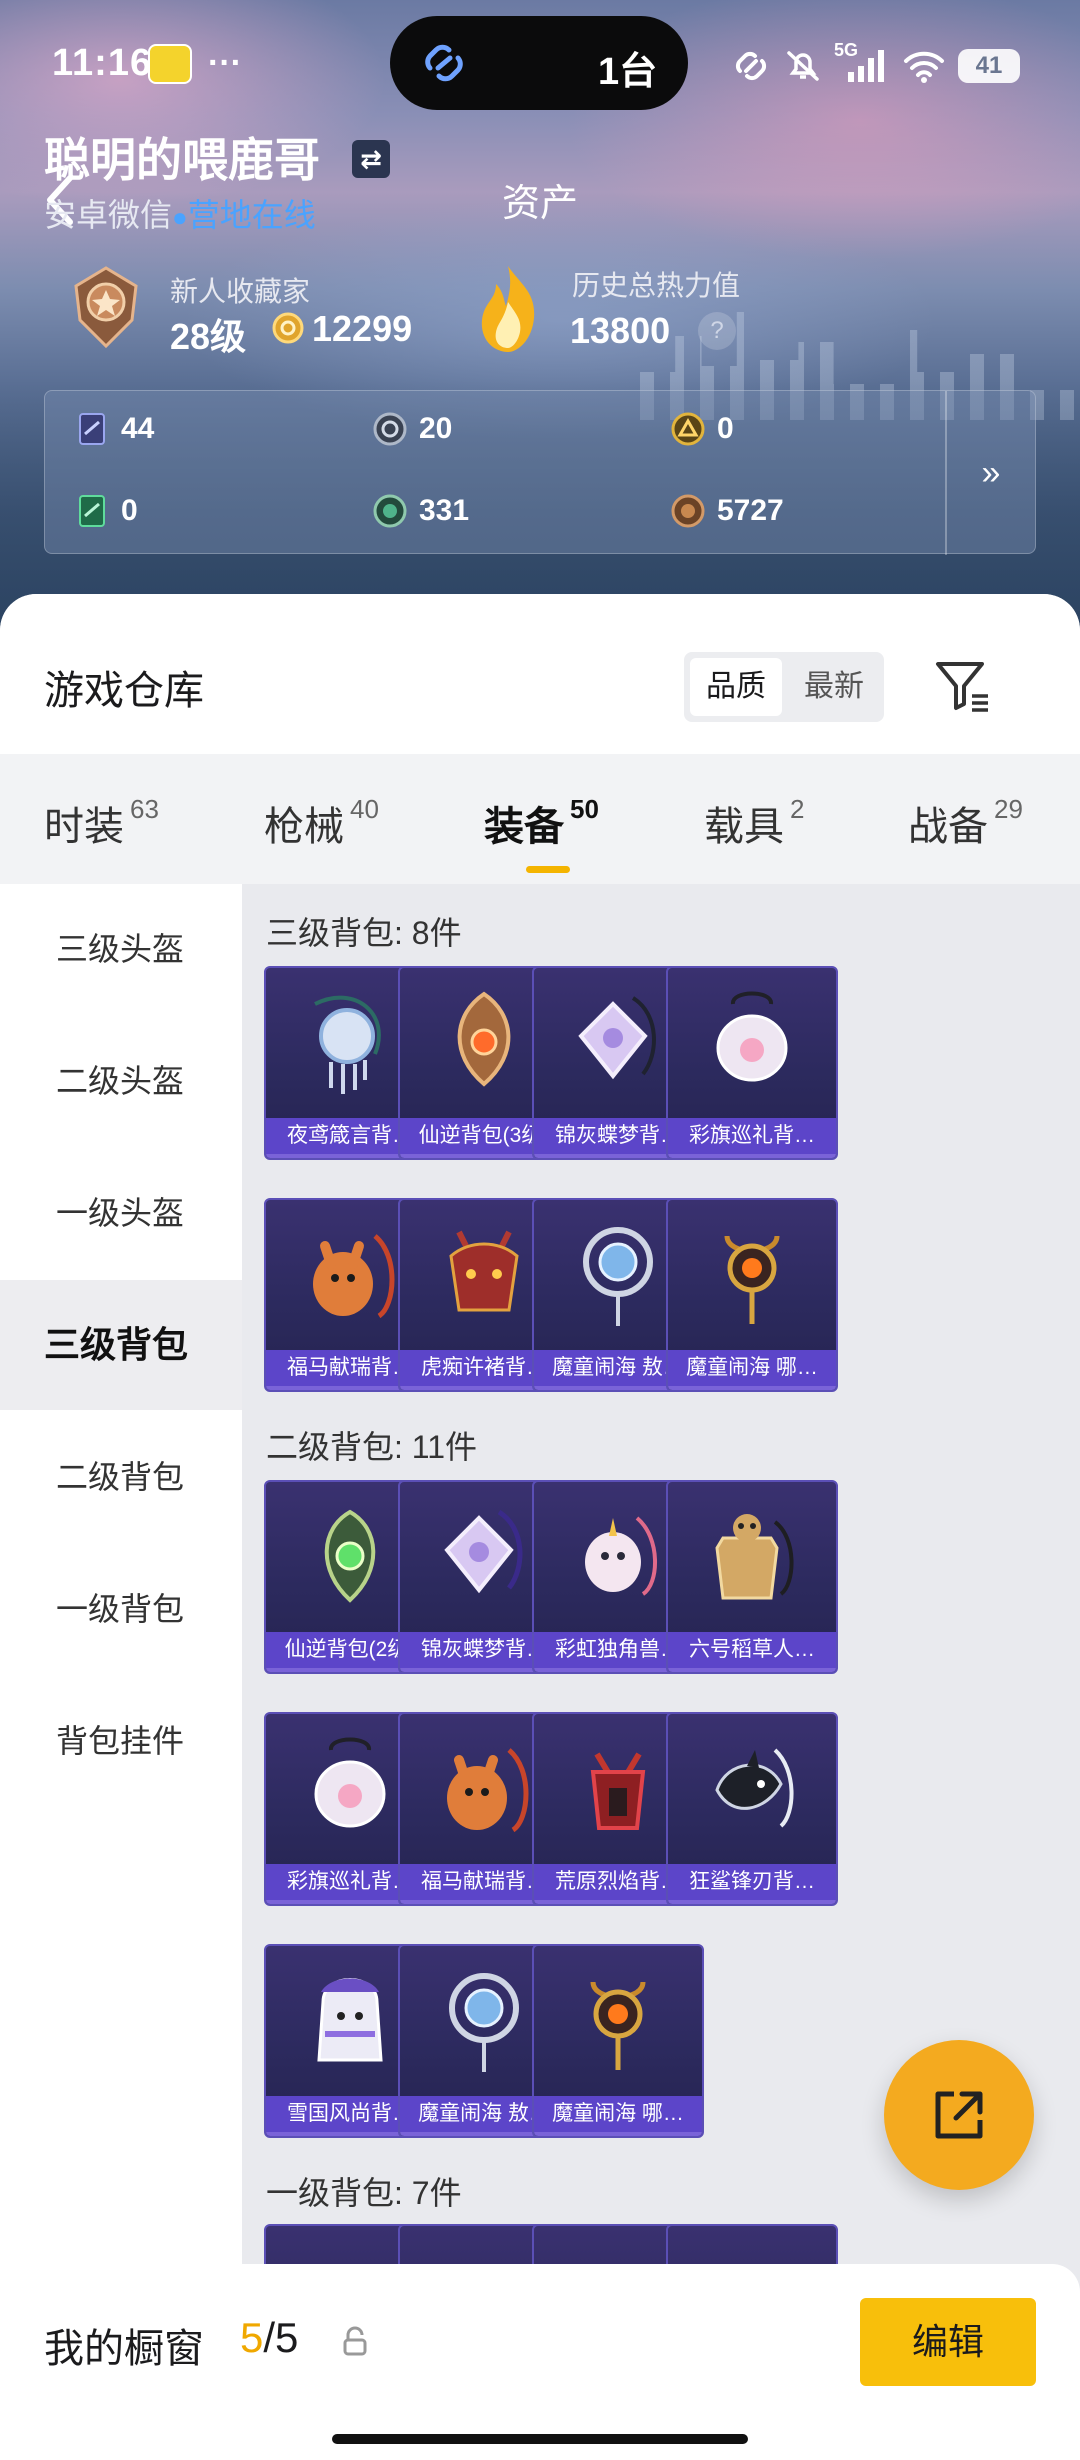 The width and height of the screenshot is (1080, 2460). I want to click on sidebar-item-backpack-charm: 背包挂件, so click(121, 1741).